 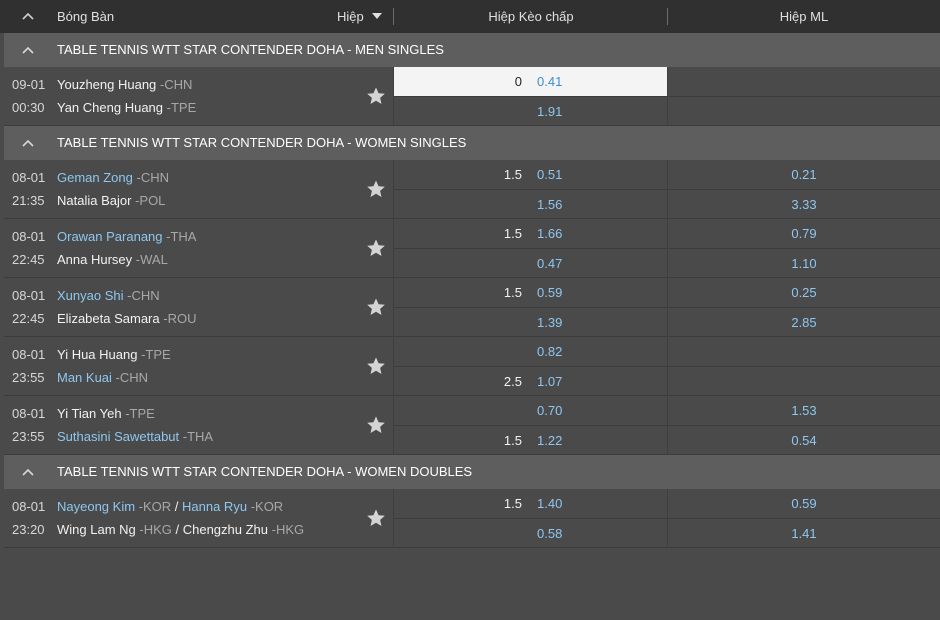 I want to click on player-name: Anna Hursey, so click(x=94, y=259).